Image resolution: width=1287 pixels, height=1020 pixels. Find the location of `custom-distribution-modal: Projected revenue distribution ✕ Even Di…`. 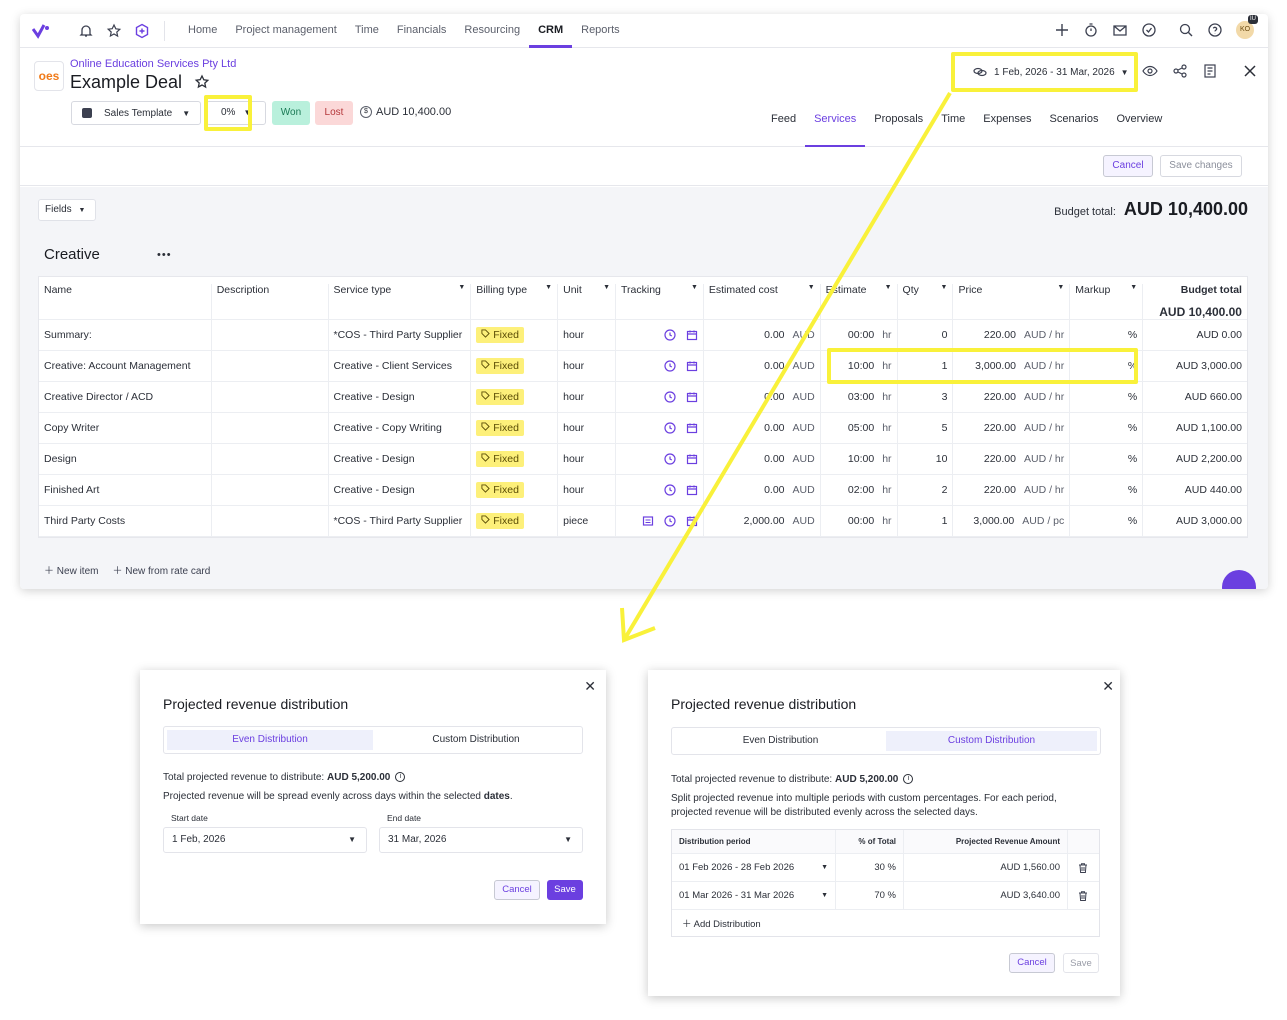

custom-distribution-modal: Projected revenue distribution ✕ Even Di… is located at coordinates (884, 833).